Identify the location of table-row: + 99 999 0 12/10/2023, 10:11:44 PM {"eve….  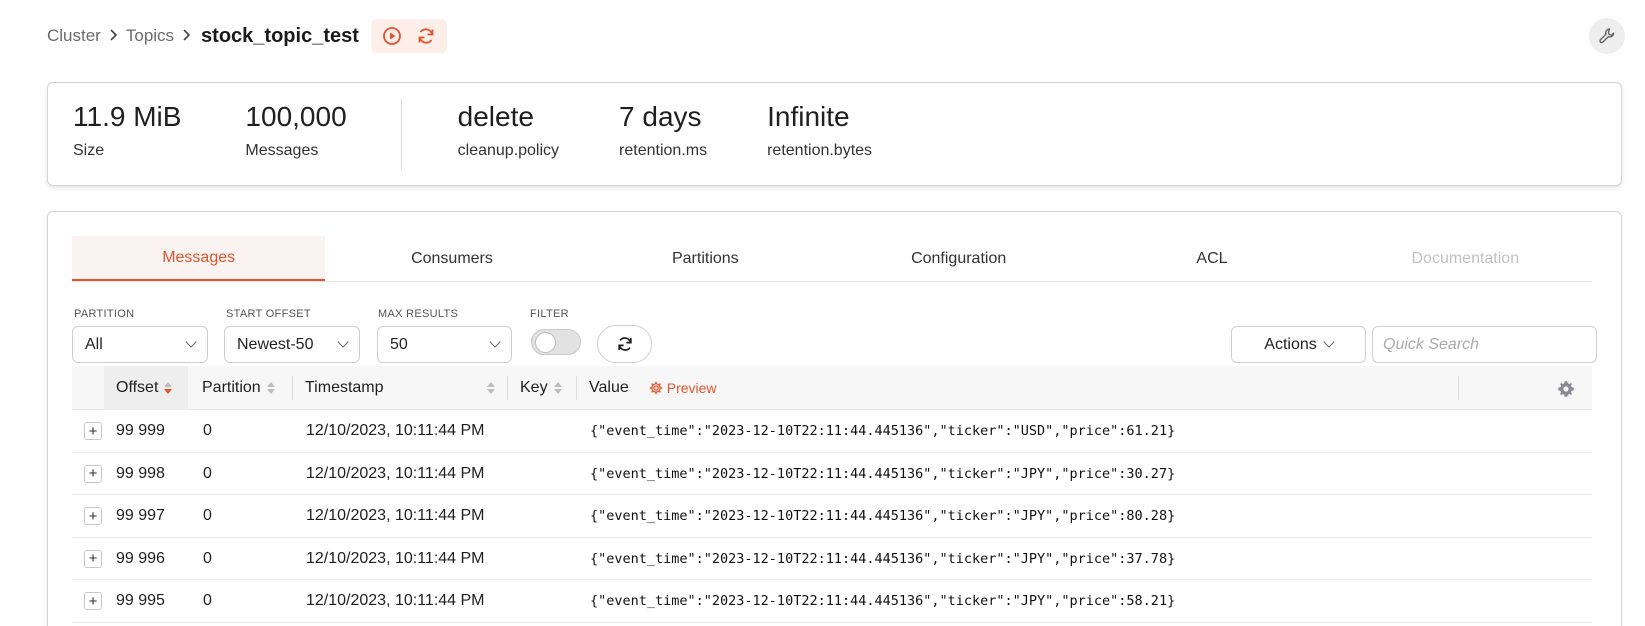
(832, 431).